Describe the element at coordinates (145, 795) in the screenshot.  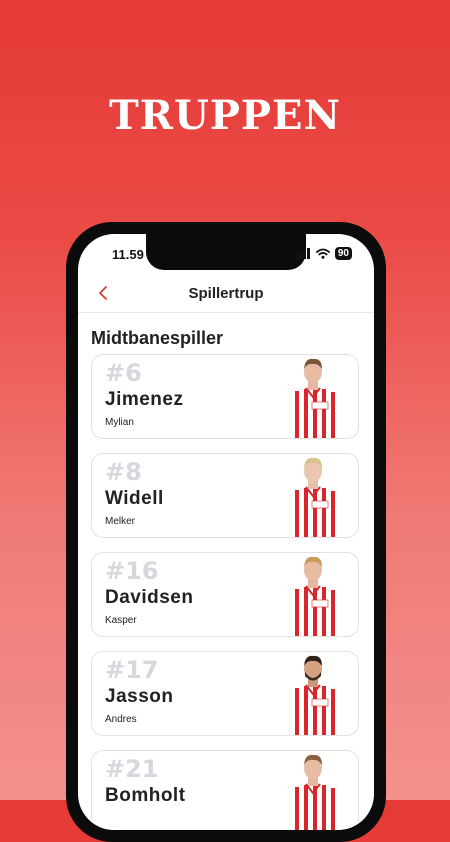
I see `player-last-name: Bomholt` at that location.